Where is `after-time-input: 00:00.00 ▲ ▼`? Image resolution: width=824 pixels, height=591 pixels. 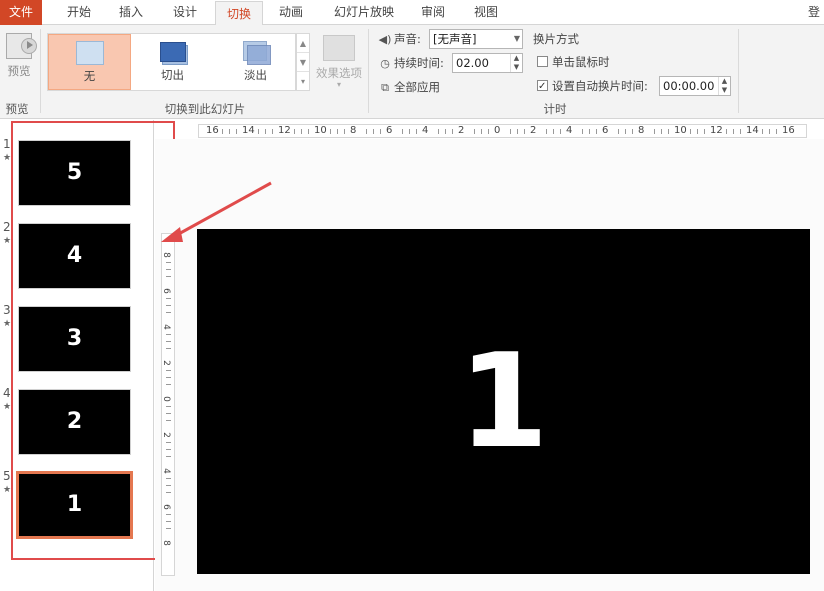
after-time-input: 00:00.00 ▲ ▼ is located at coordinates (695, 86).